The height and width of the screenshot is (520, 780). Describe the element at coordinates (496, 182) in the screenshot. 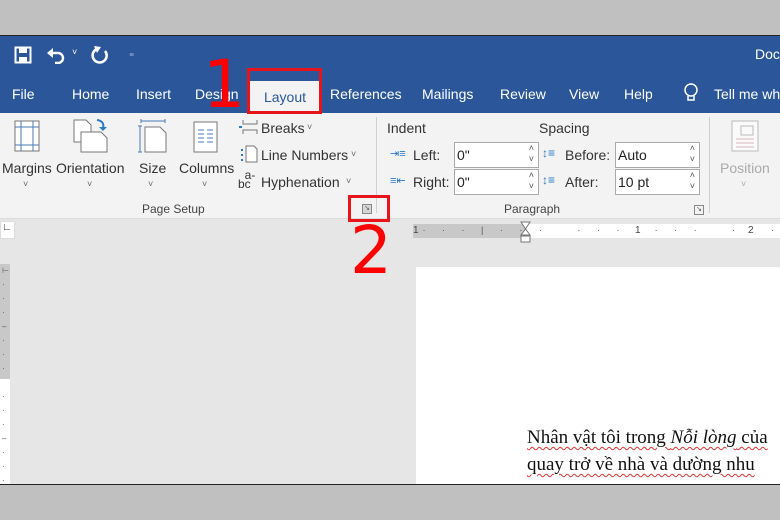

I see `indent-right-spinner: 0" ˄ ˅` at that location.